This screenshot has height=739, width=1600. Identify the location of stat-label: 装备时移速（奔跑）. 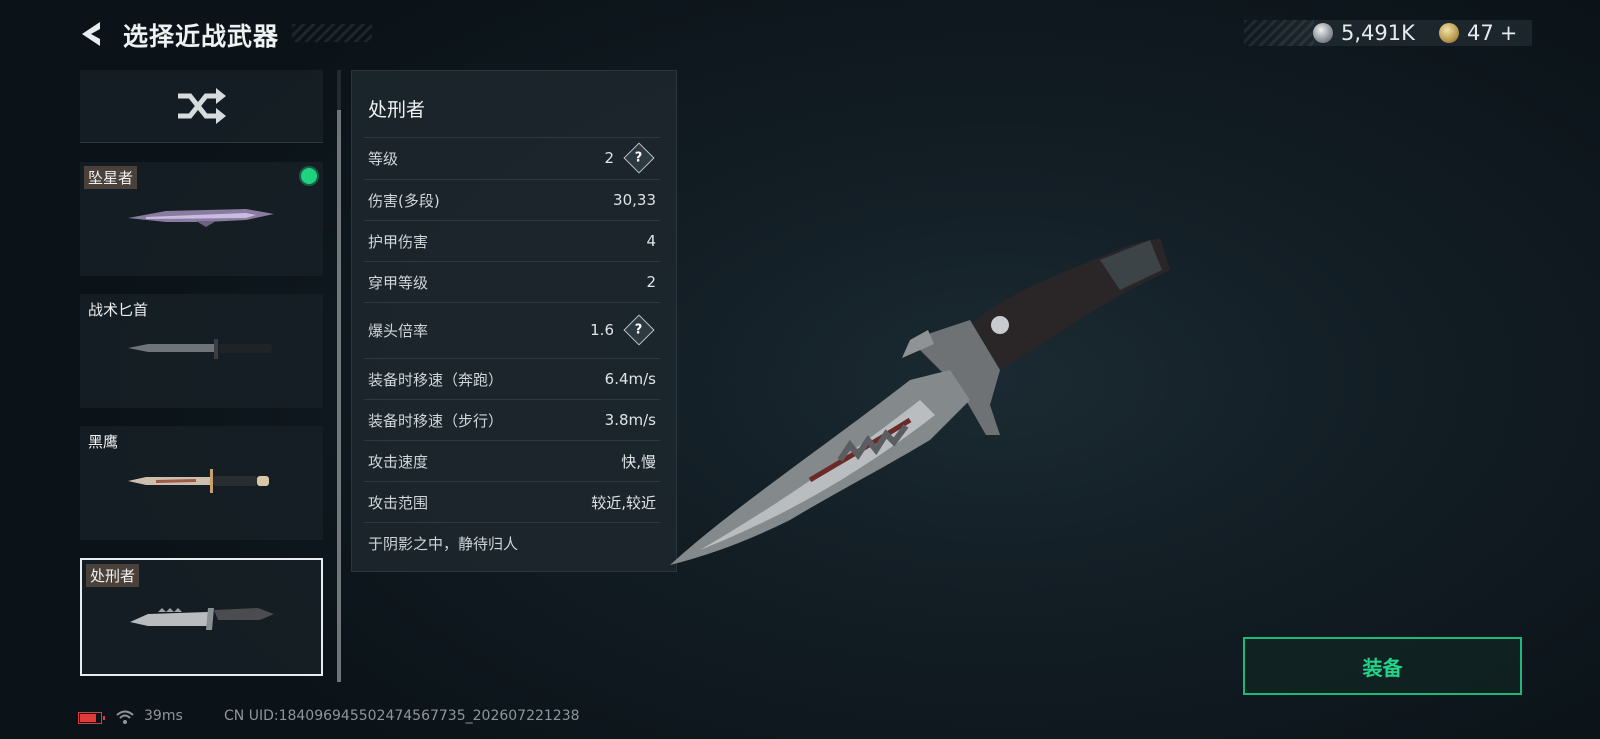
(436, 379).